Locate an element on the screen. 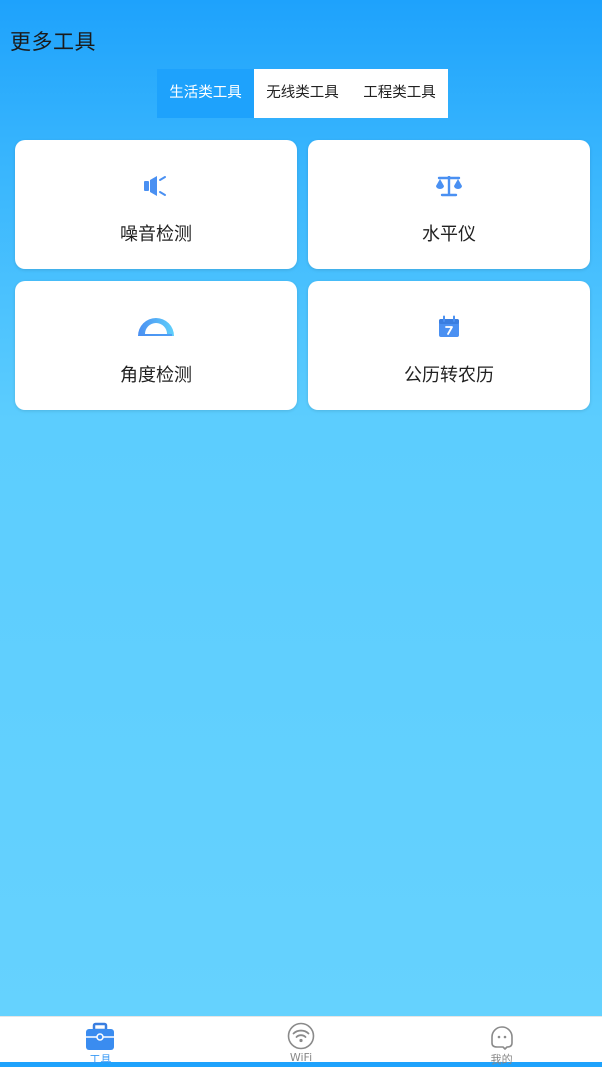  toolbox-icon is located at coordinates (100, 1036).